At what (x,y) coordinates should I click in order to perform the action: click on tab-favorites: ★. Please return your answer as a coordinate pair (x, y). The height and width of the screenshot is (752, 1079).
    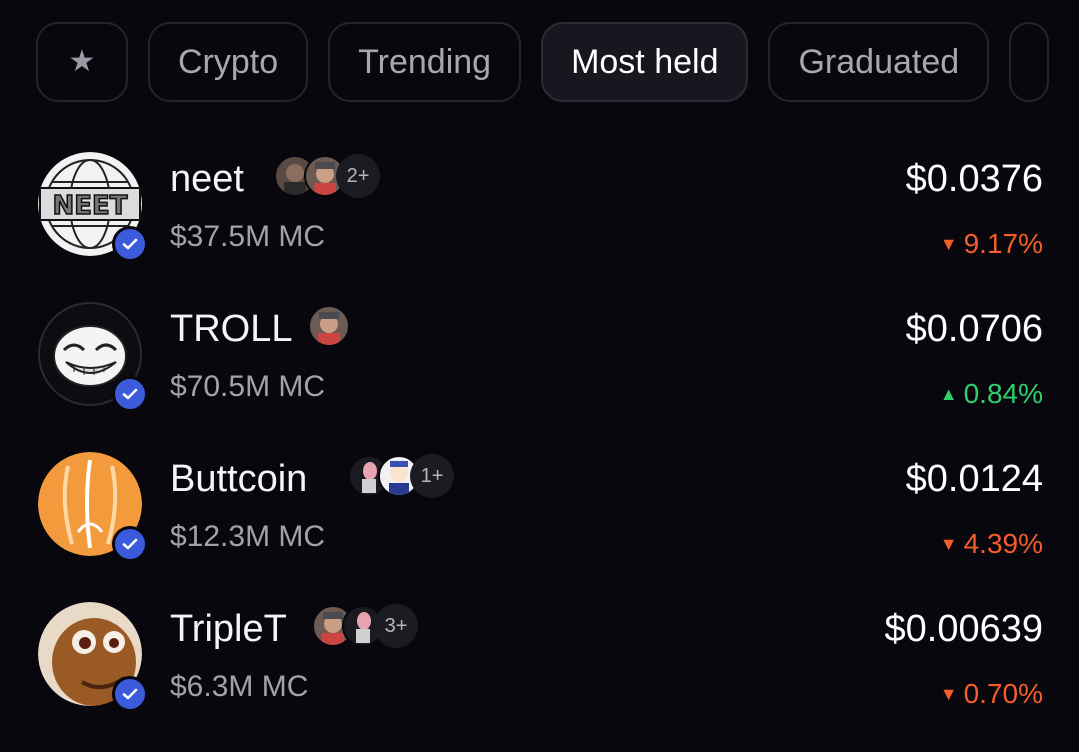
    Looking at the image, I should click on (82, 62).